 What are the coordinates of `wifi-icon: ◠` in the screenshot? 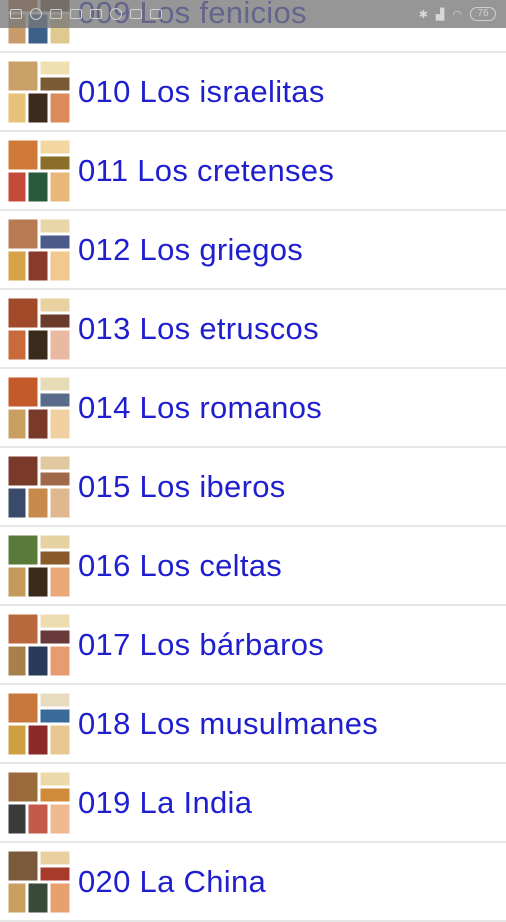 It's located at (457, 14).